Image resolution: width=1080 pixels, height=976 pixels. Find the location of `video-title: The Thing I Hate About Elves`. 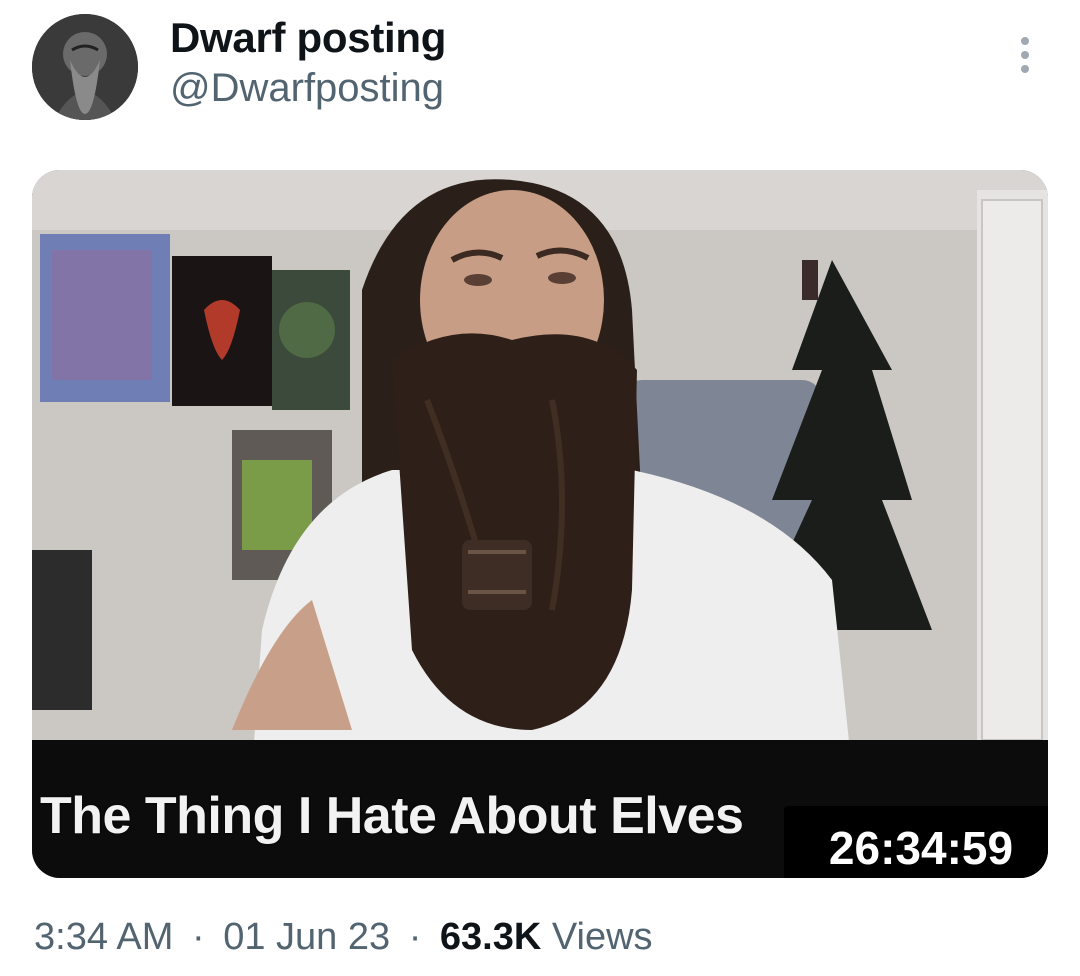

video-title: The Thing I Hate About Elves is located at coordinates (392, 816).